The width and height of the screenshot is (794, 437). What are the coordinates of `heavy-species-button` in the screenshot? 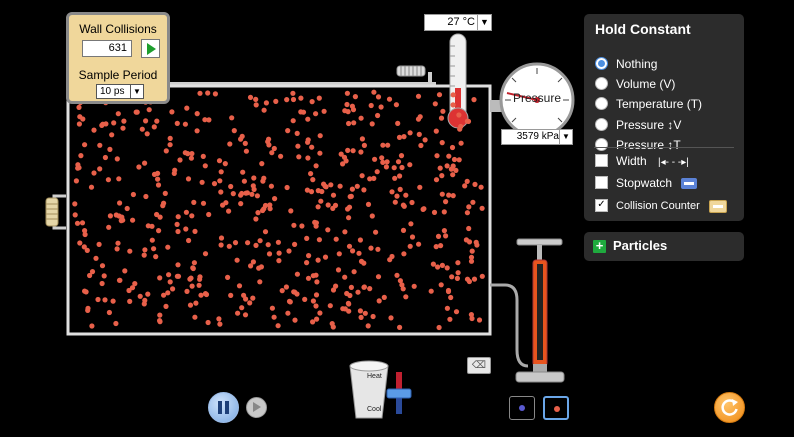 It's located at (522, 408).